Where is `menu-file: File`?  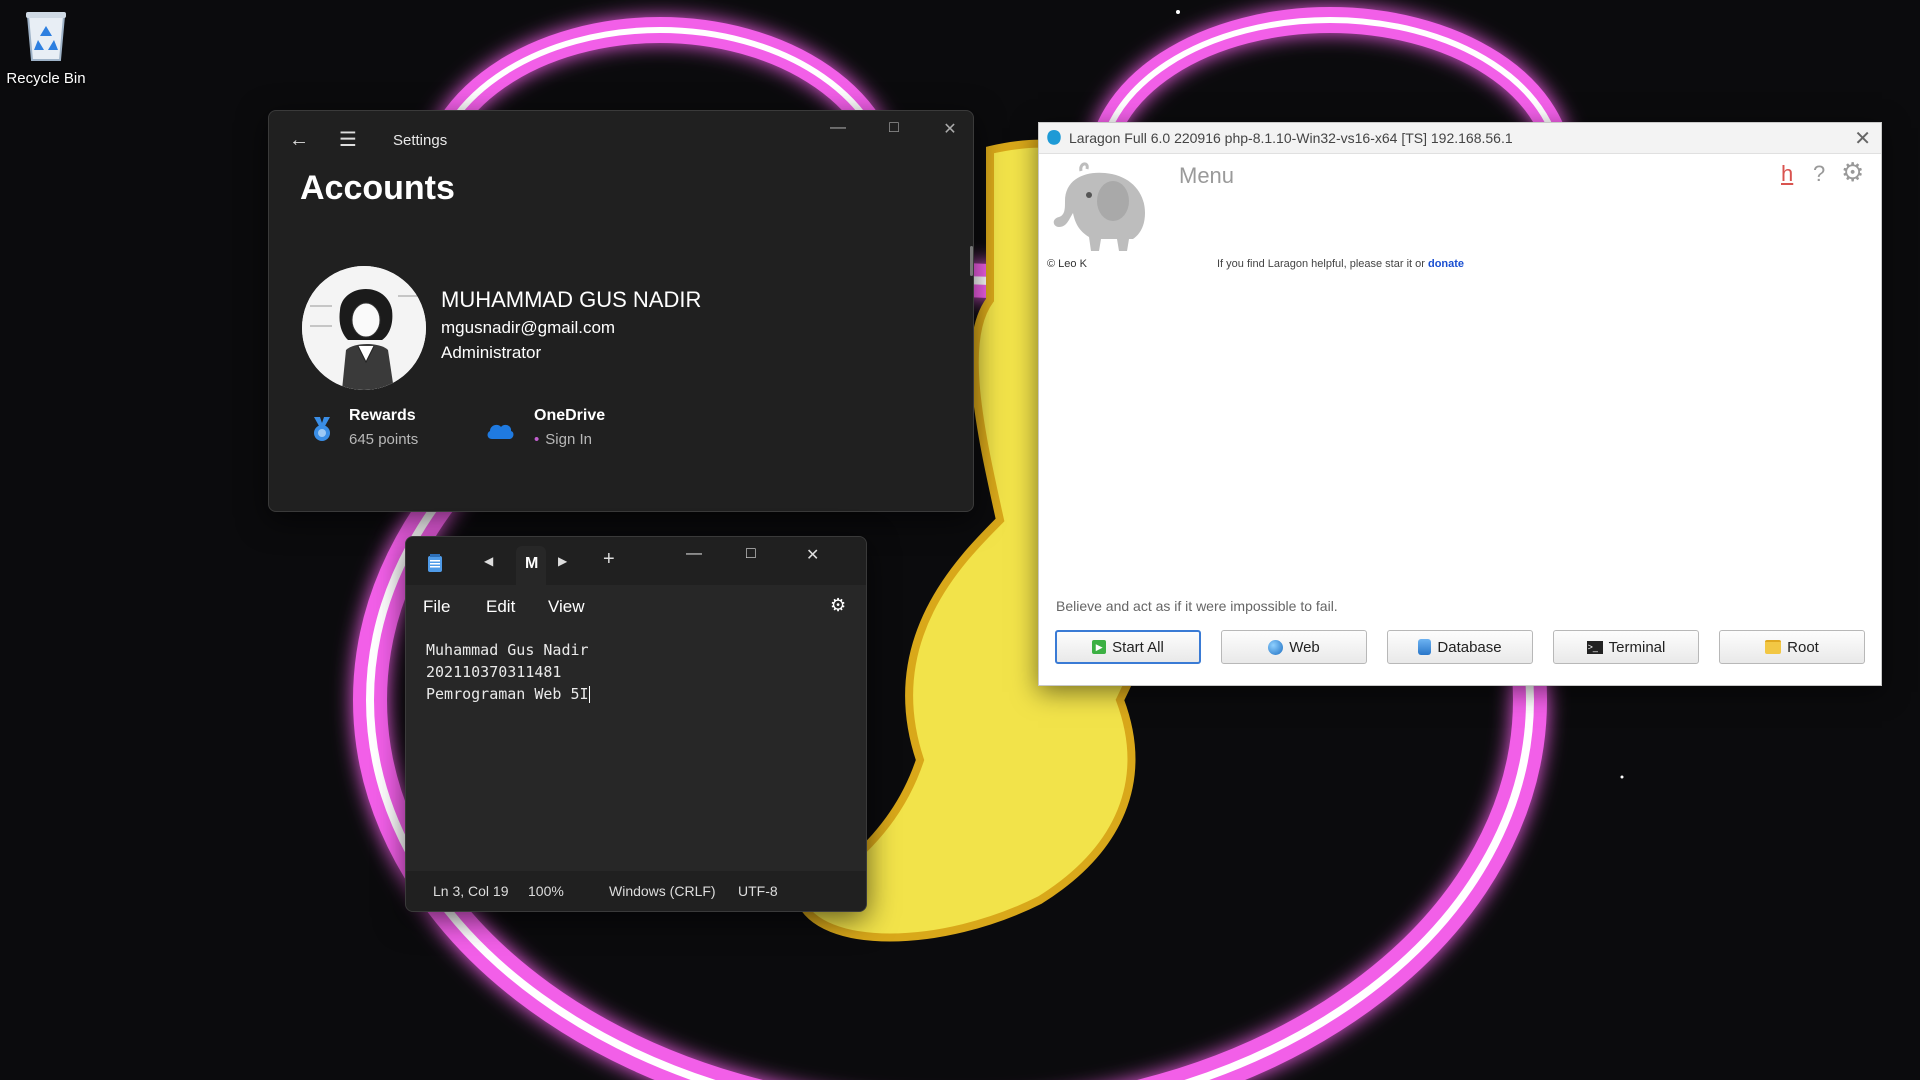
menu-file: File is located at coordinates (436, 607).